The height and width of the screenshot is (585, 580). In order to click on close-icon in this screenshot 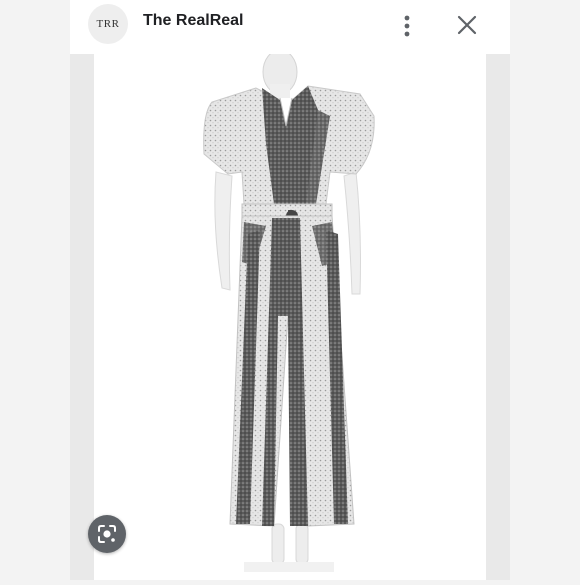, I will do `click(467, 25)`.